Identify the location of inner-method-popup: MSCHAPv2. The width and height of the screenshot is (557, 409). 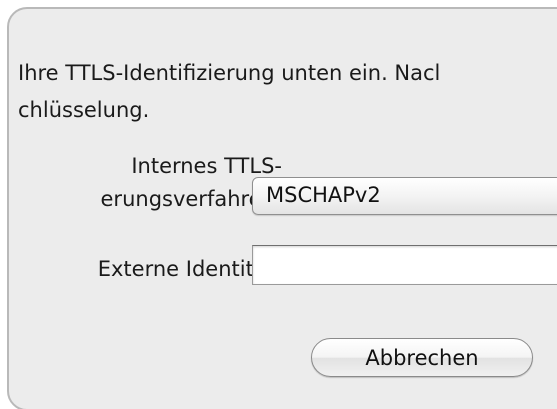
(404, 196).